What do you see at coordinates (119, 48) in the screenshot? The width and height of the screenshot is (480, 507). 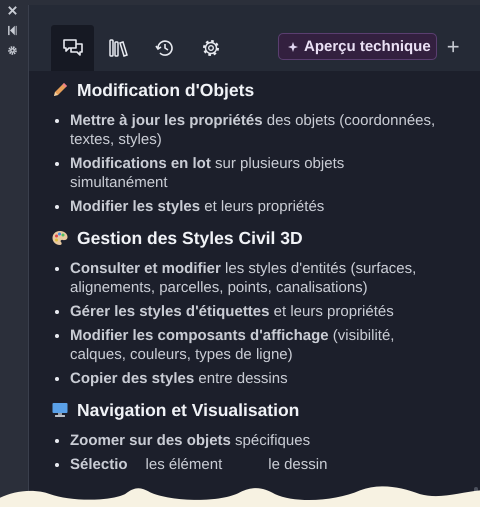 I see `books-icon` at bounding box center [119, 48].